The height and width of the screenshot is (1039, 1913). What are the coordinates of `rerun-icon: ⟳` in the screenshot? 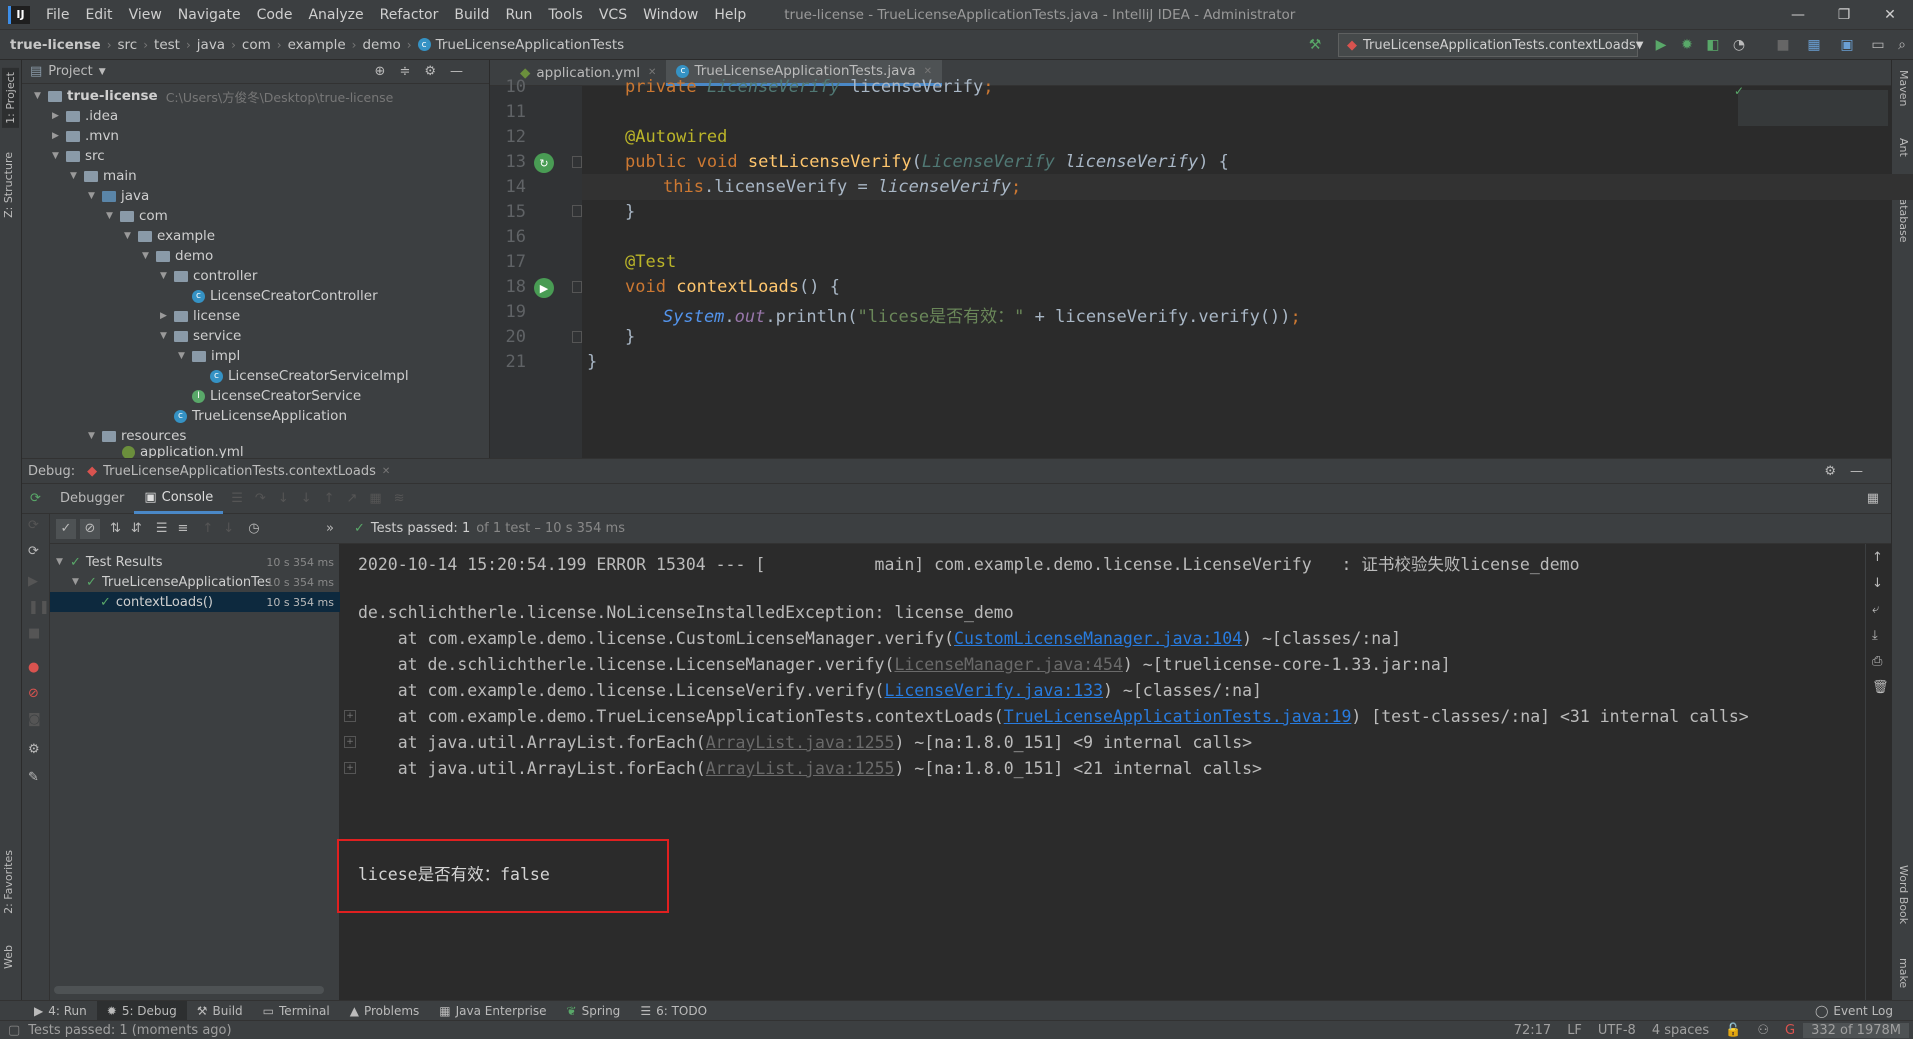 It's located at (40, 498).